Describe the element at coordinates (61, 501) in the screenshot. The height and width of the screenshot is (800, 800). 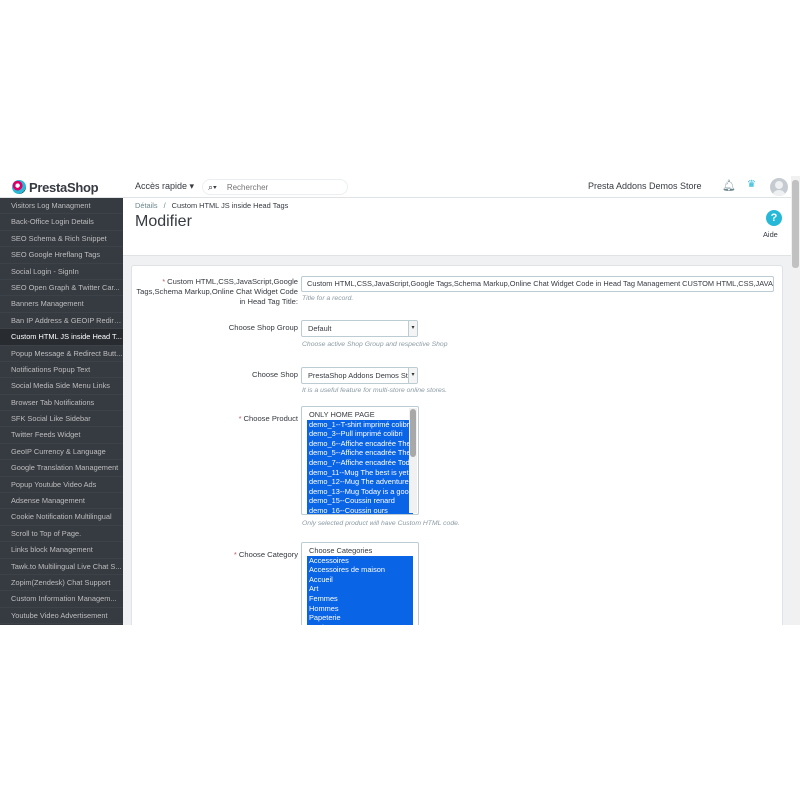
I see `sidebar-item: Adsense Management` at that location.